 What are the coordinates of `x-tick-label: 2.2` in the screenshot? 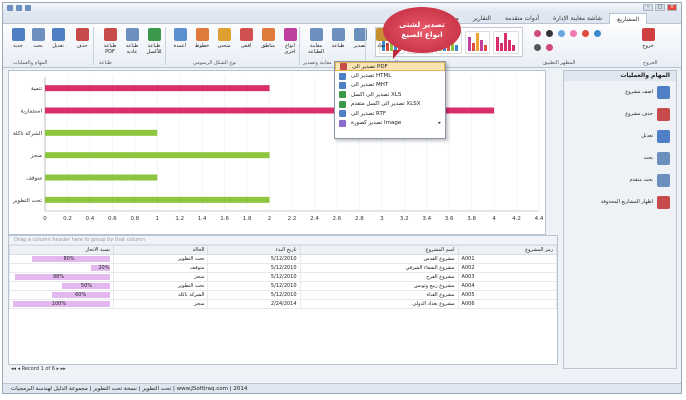 It's located at (292, 219).